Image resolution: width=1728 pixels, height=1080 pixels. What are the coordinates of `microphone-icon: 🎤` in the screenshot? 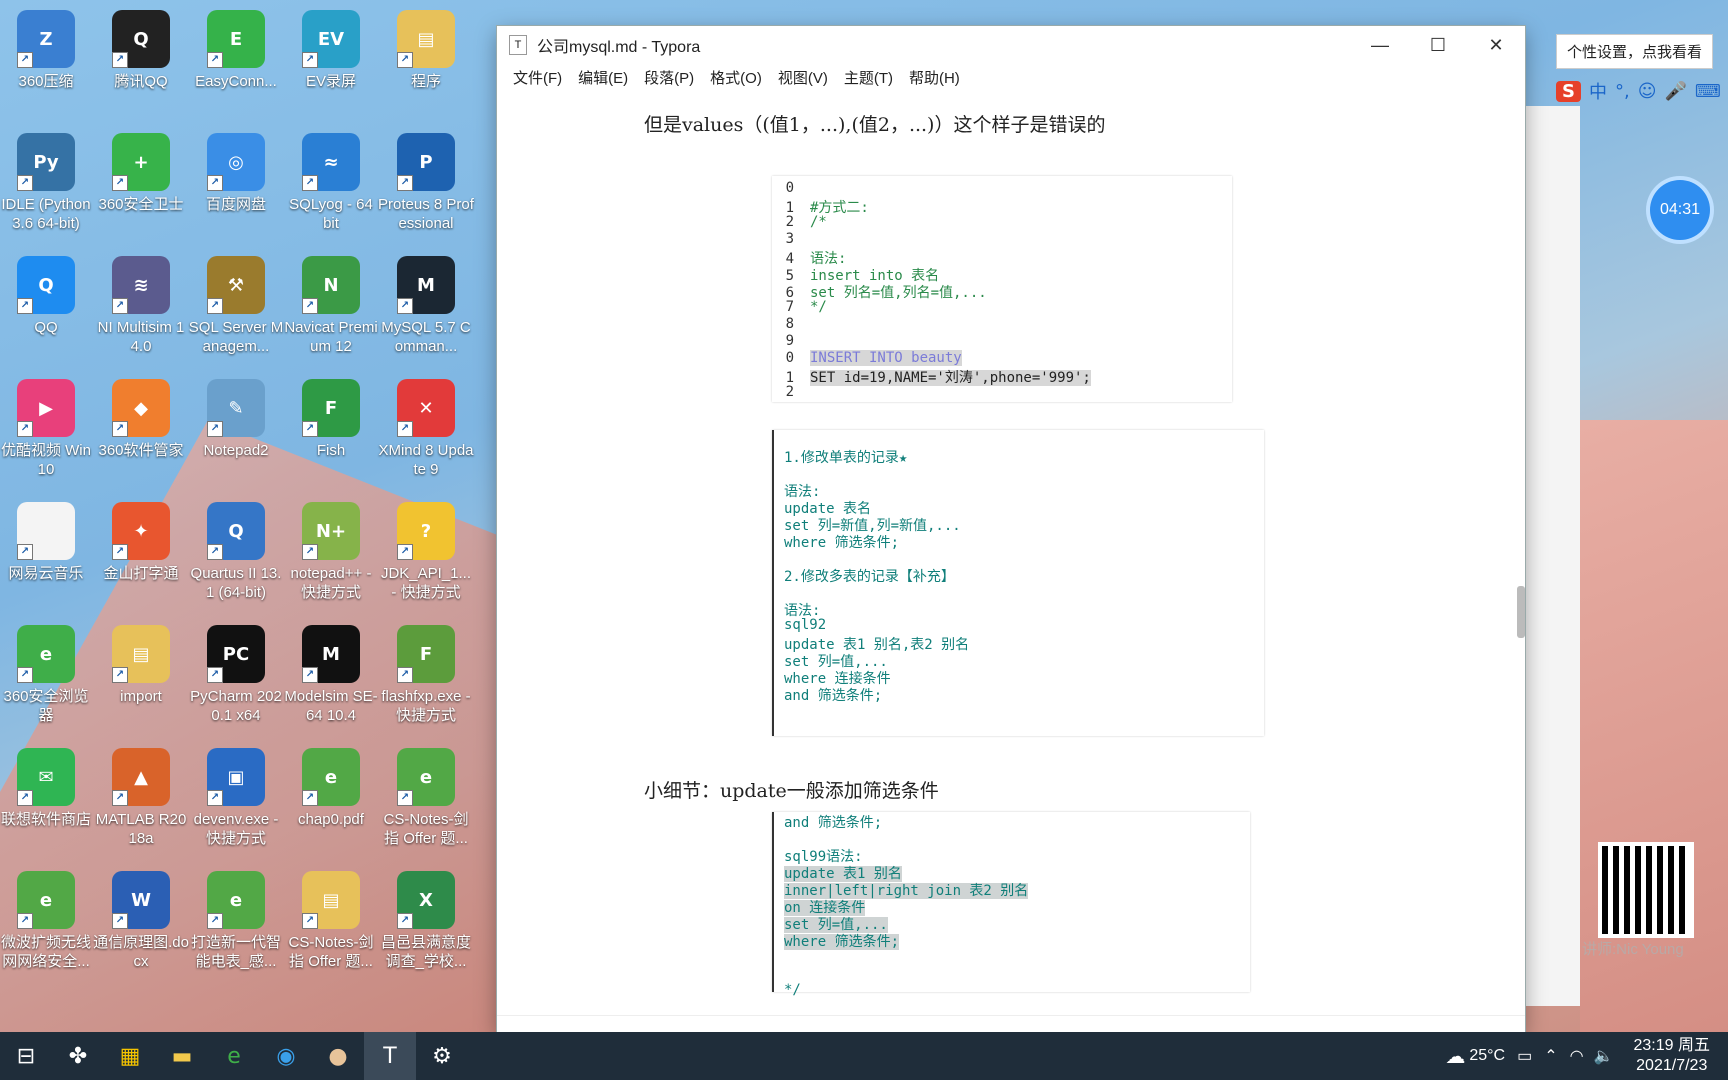 It's located at (1675, 91).